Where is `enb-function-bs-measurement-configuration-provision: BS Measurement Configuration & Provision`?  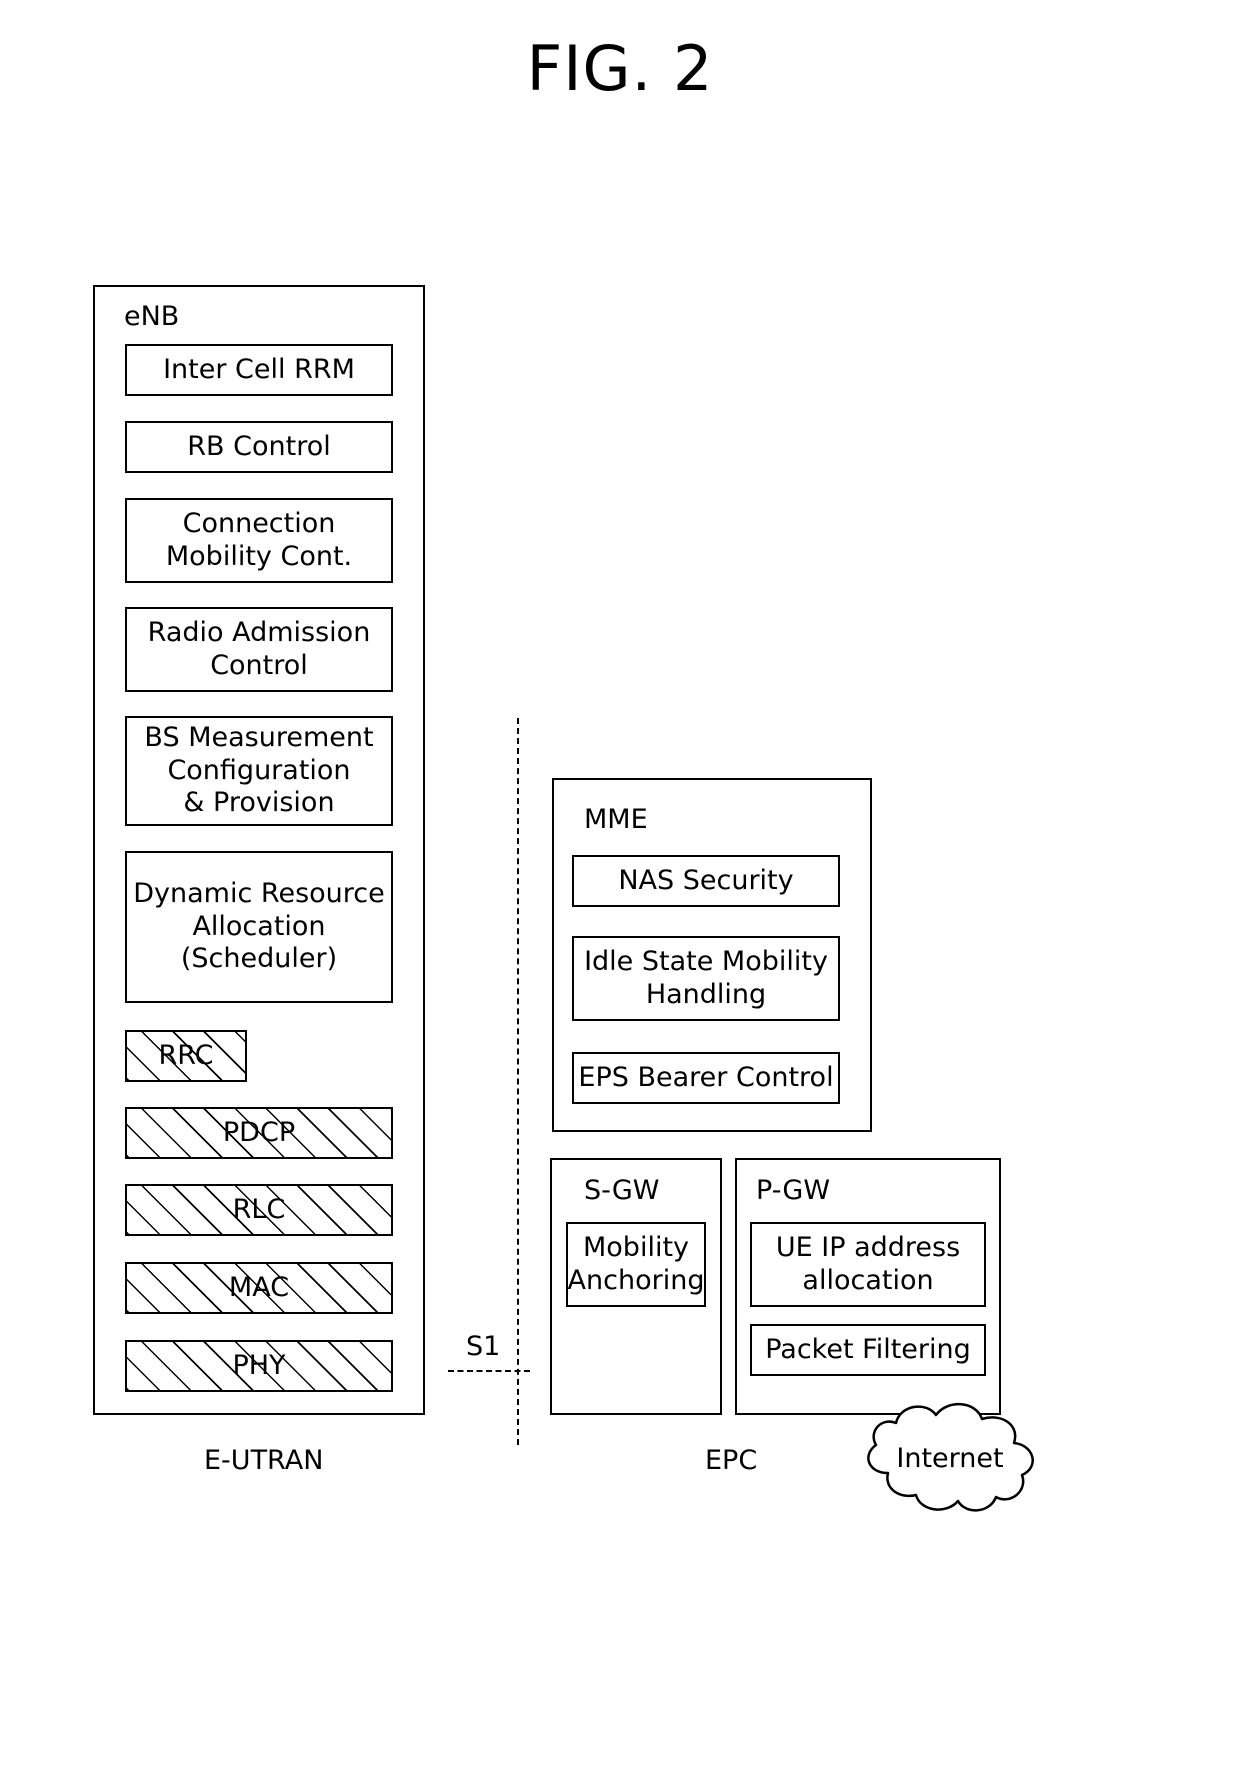
enb-function-bs-measurement-configuration-provision: BS Measurement Configuration & Provision is located at coordinates (259, 771).